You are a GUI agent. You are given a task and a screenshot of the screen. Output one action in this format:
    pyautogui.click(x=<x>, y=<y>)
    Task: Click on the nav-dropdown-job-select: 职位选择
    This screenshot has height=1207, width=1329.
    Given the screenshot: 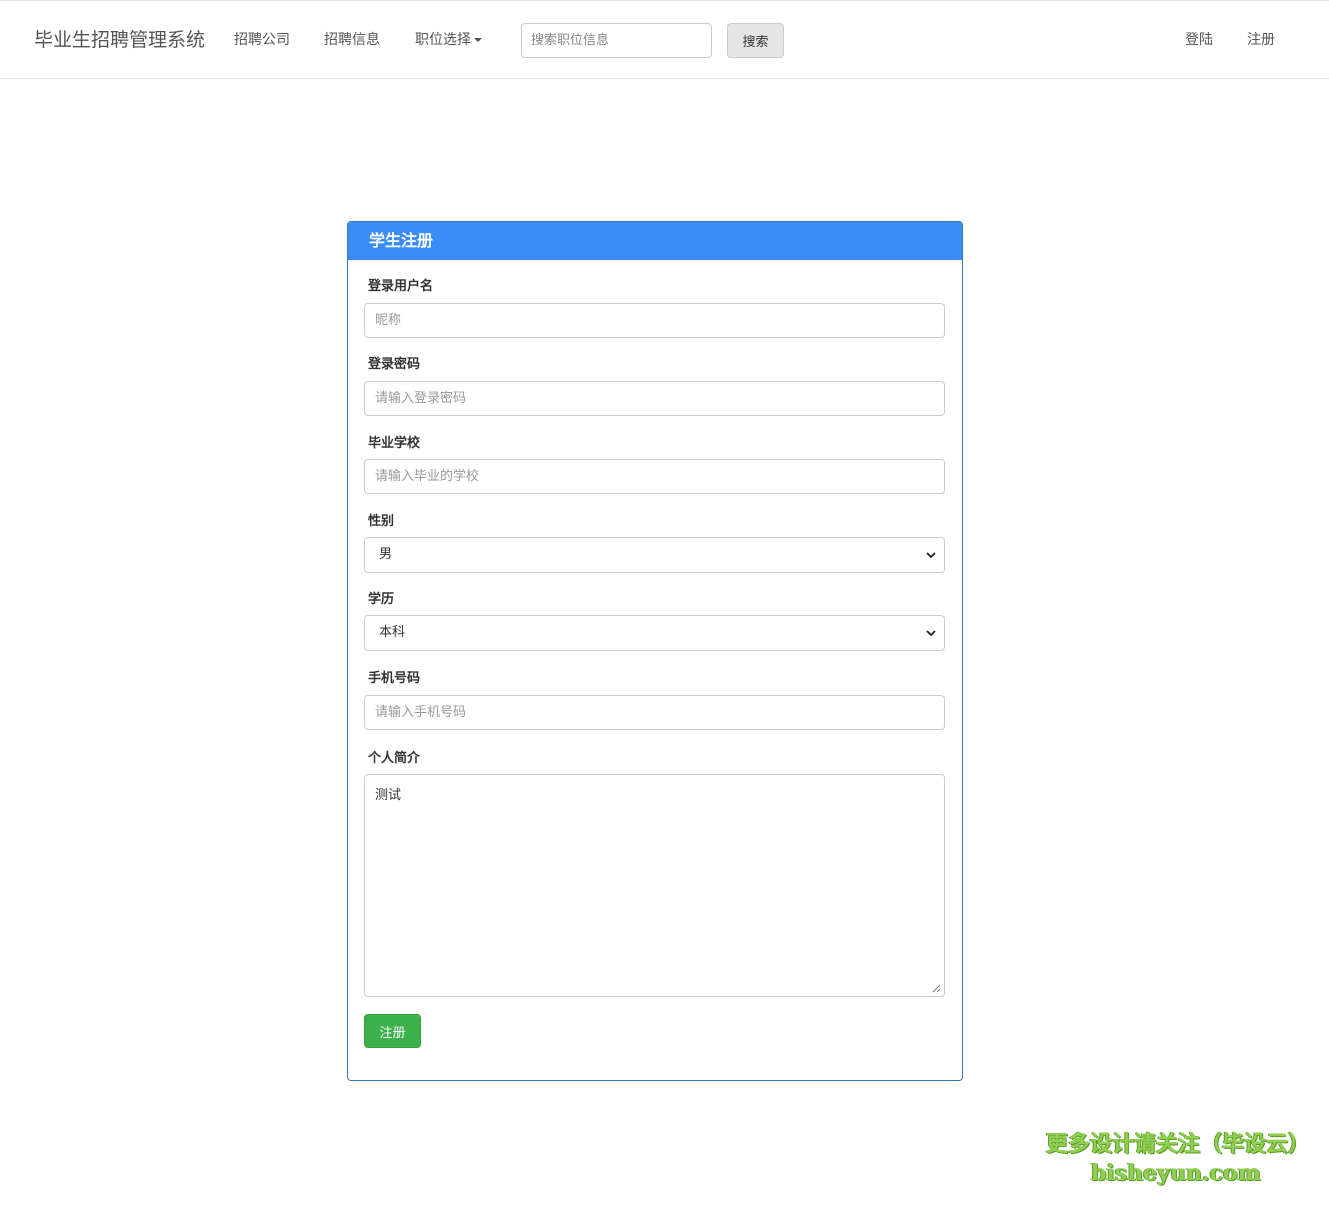 What is the action you would take?
    pyautogui.click(x=448, y=40)
    